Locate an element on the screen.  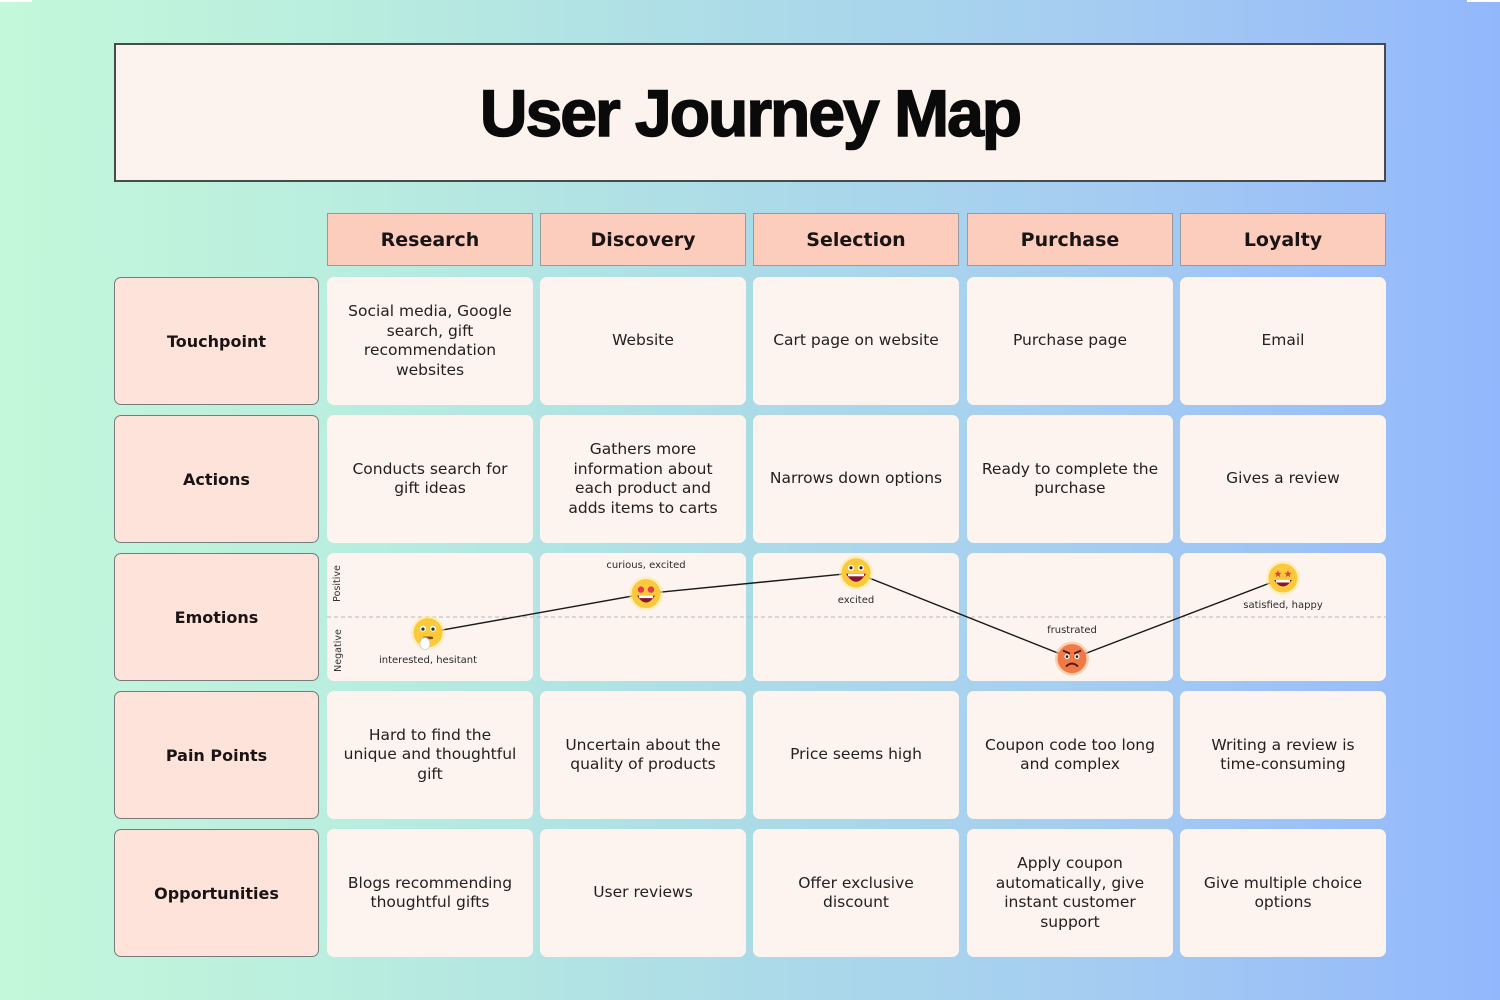
actions-cell-loyalty: Gives a review is located at coordinates (1283, 479).